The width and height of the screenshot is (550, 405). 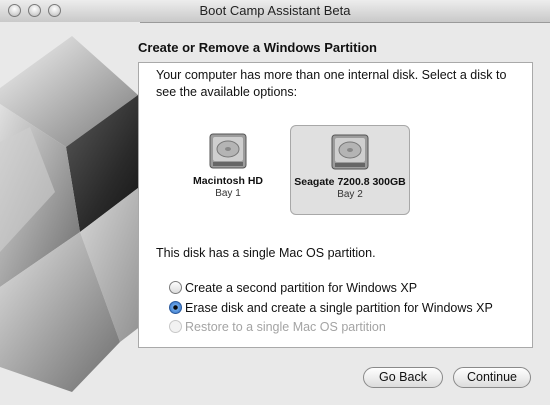 I want to click on radio-button-disabled, so click(x=175, y=326).